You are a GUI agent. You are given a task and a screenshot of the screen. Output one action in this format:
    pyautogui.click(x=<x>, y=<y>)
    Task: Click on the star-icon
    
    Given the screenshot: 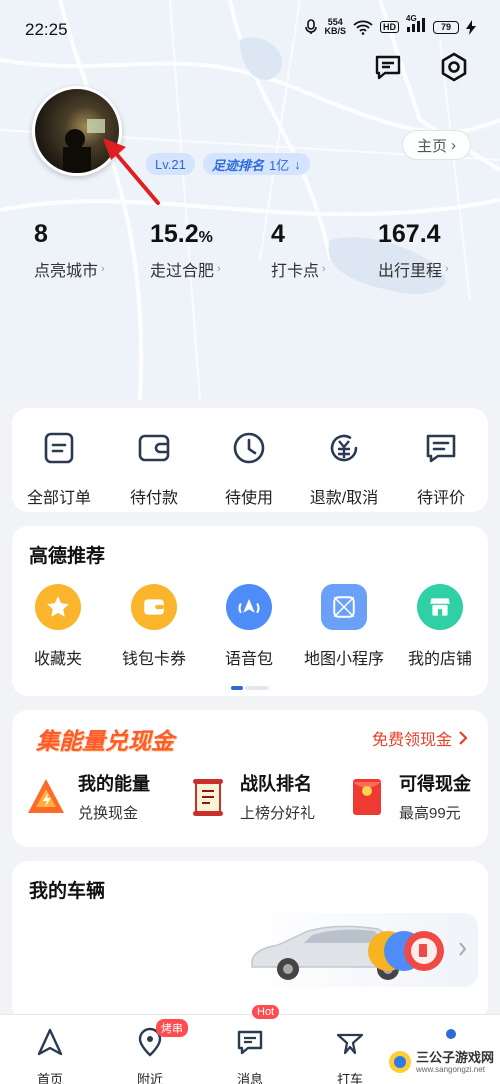 What is the action you would take?
    pyautogui.click(x=58, y=606)
    